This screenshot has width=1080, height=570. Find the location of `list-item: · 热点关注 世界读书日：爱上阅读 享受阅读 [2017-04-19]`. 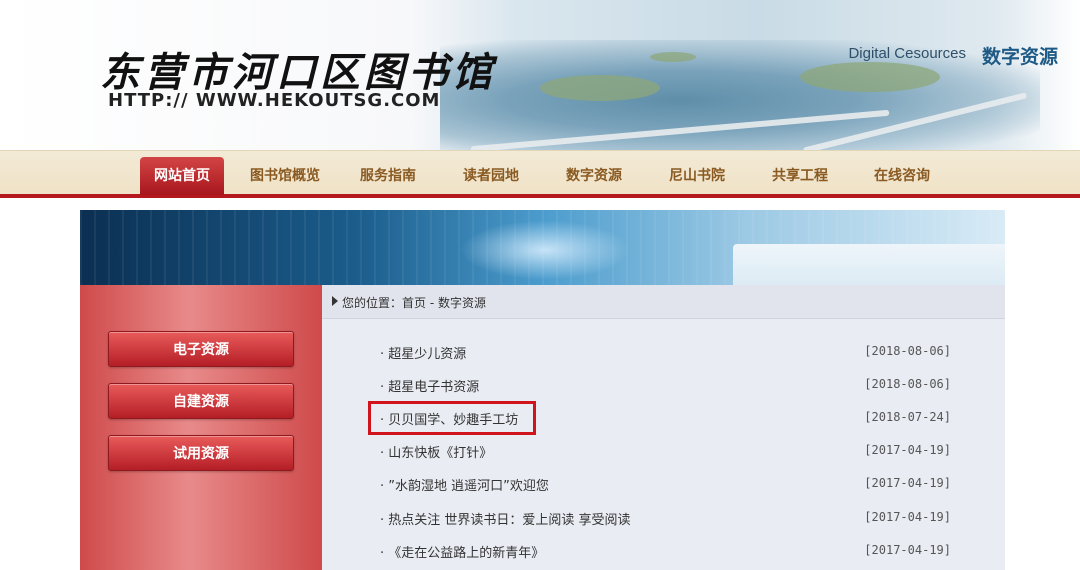

list-item: · 热点关注 世界读书日：爱上阅读 享受阅读 [2017-04-19] is located at coordinates (663, 517).